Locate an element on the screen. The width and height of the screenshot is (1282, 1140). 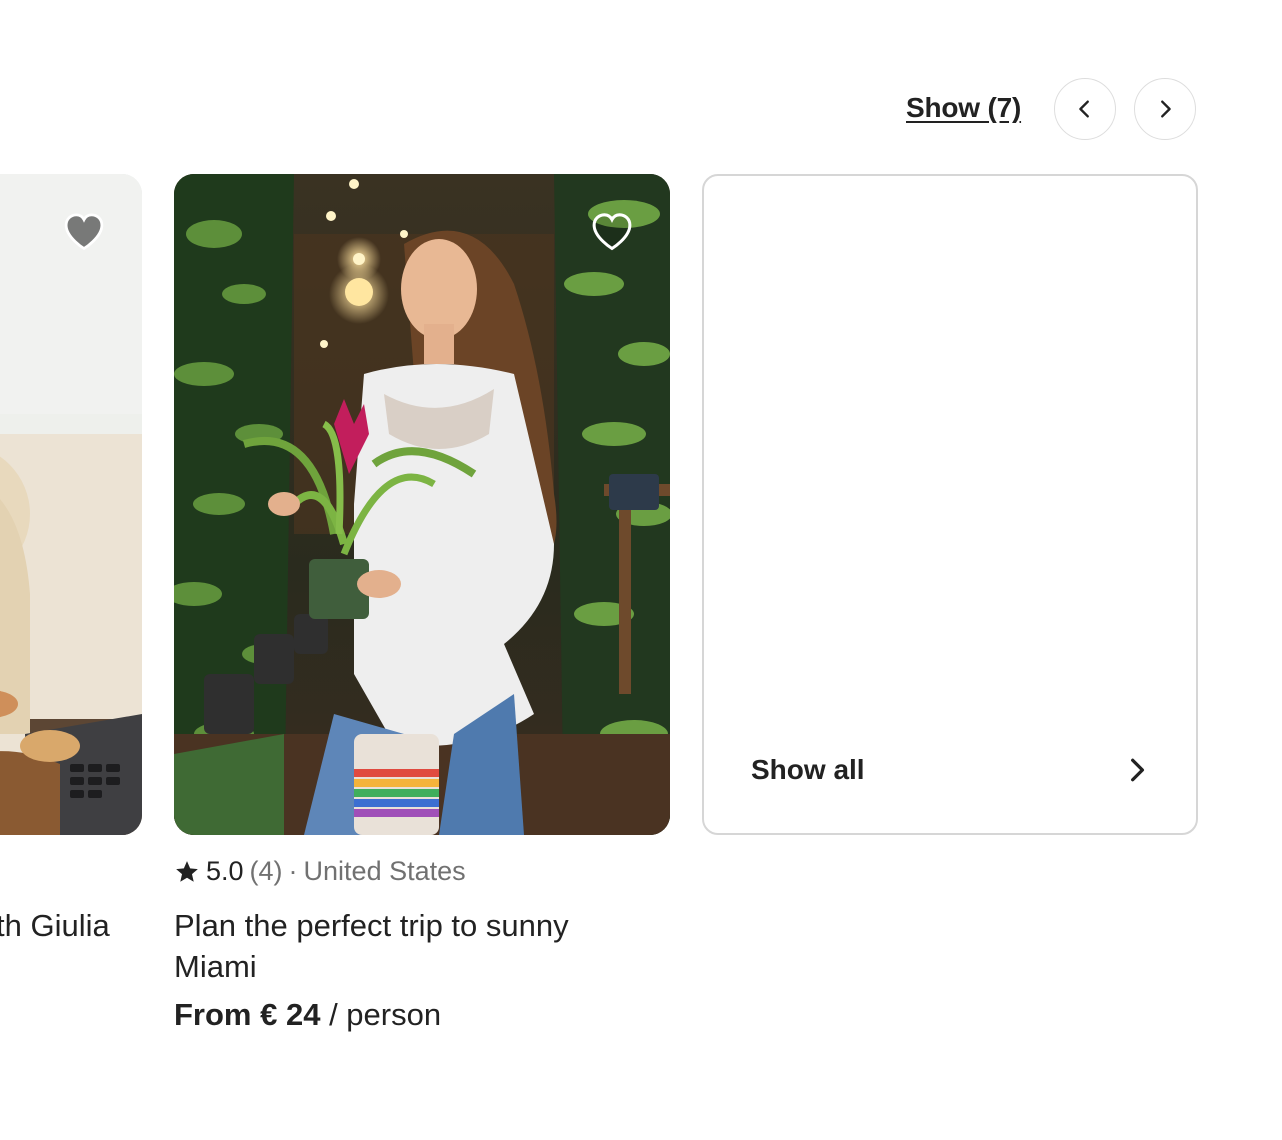
experience-title: Plan the perfect trip to sunny Miami is located at coordinates (409, 946).